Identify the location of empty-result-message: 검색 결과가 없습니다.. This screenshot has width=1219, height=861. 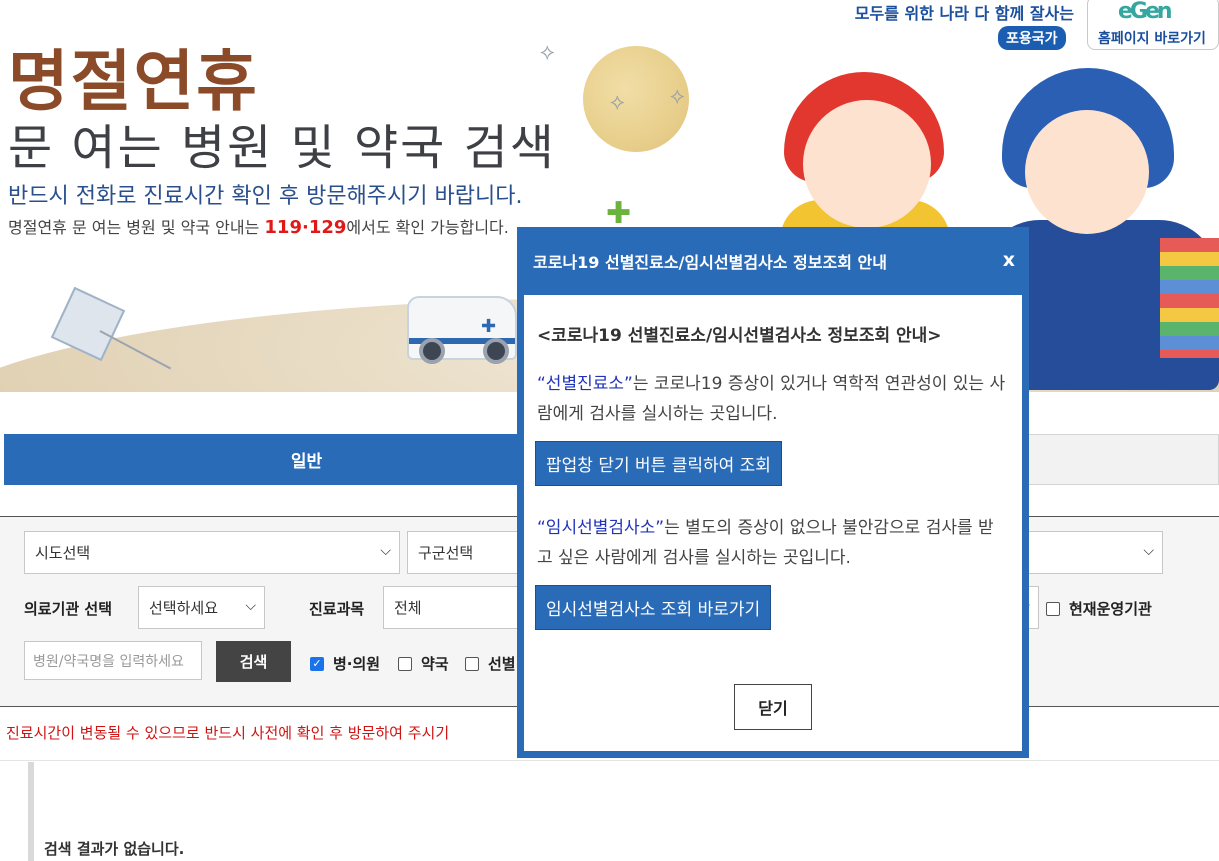
(114, 849).